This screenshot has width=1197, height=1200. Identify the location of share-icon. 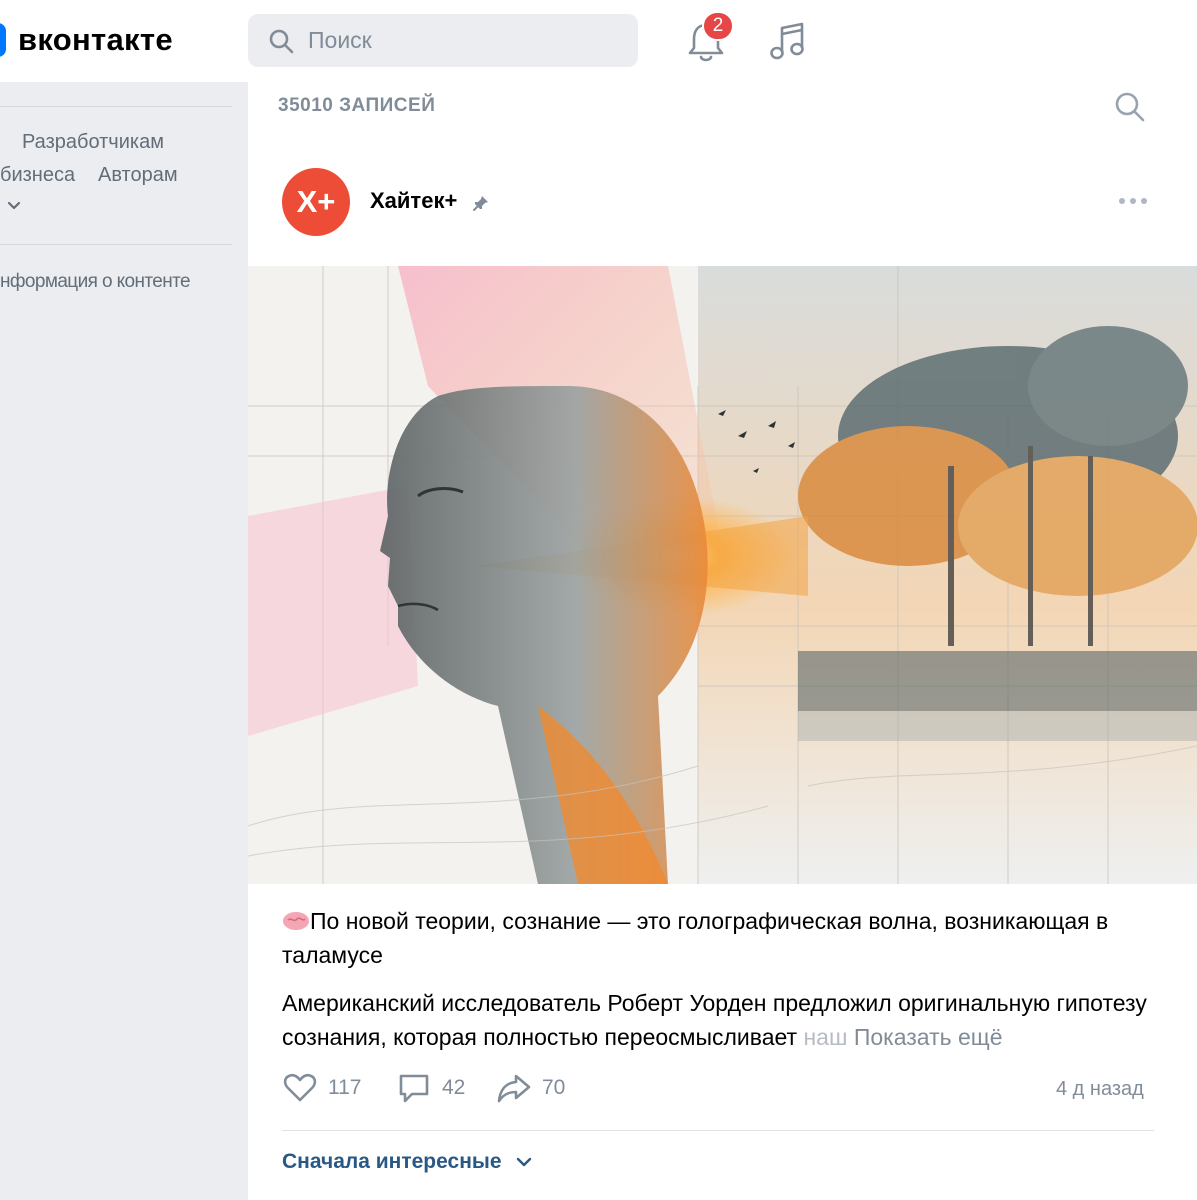
(514, 1088).